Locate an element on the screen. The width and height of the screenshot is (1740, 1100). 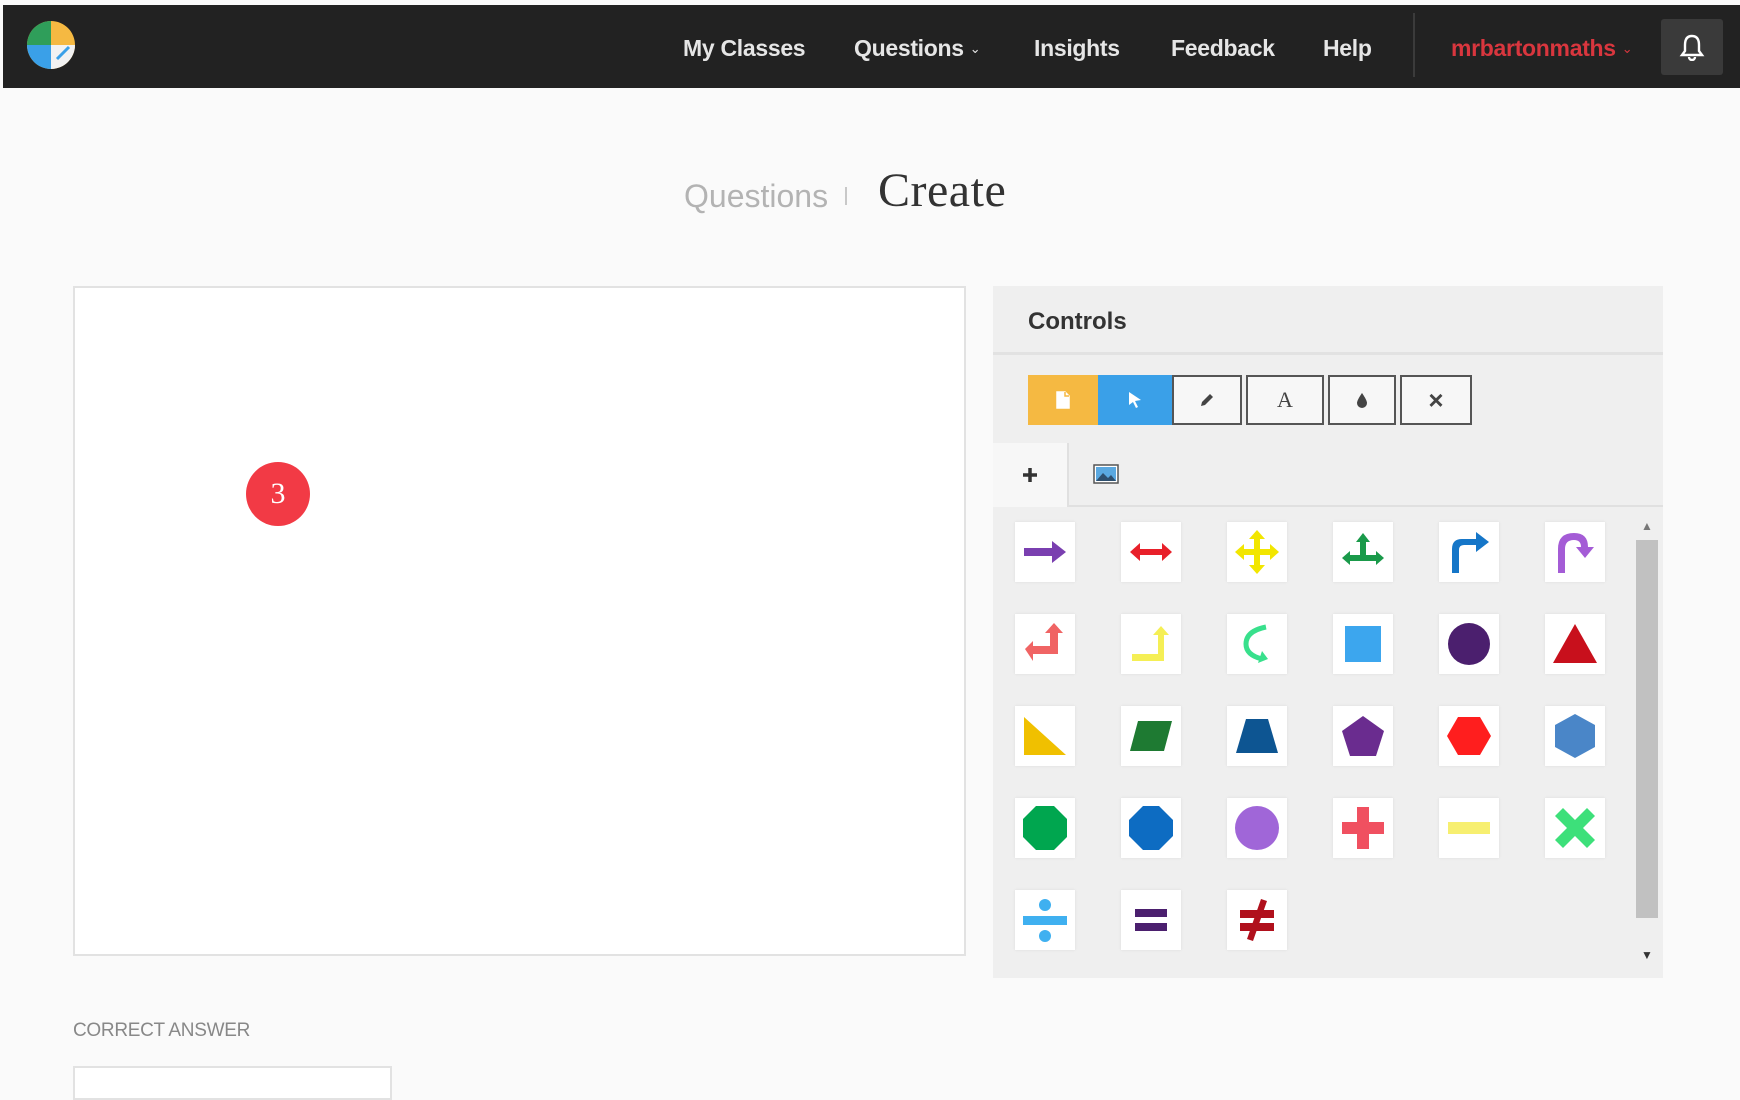
bell-icon is located at coordinates (1692, 47).